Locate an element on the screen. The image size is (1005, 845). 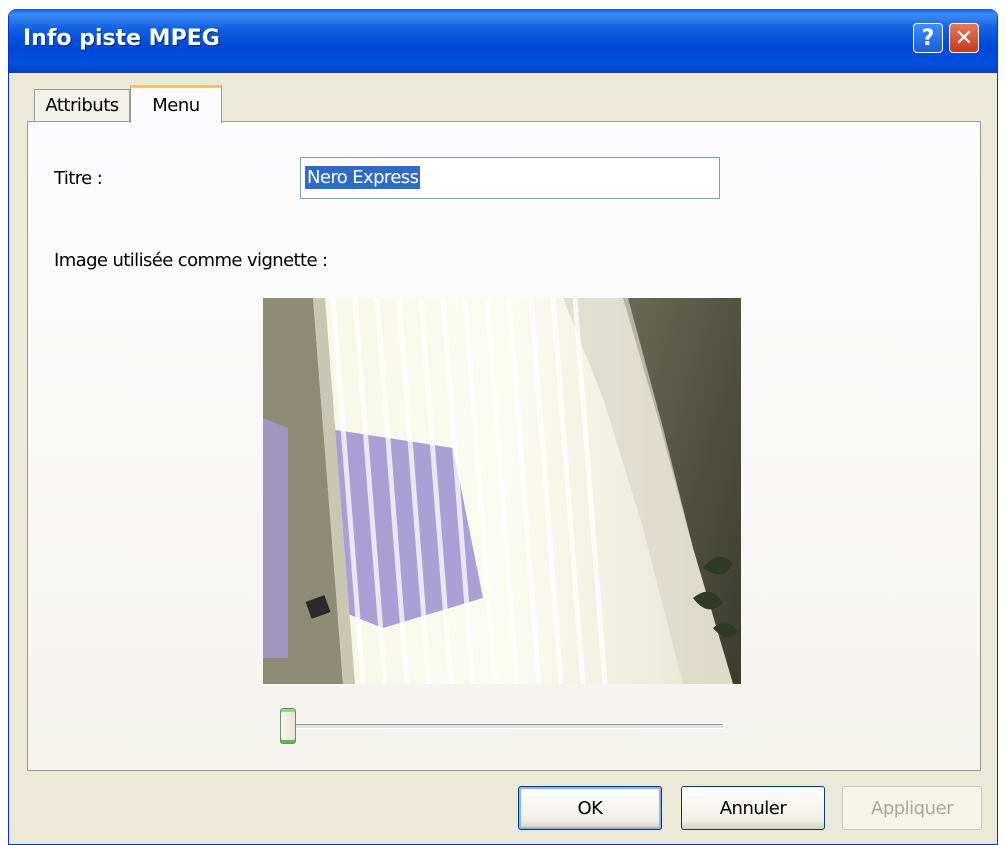
cancel-button: Annuler is located at coordinates (753, 808).